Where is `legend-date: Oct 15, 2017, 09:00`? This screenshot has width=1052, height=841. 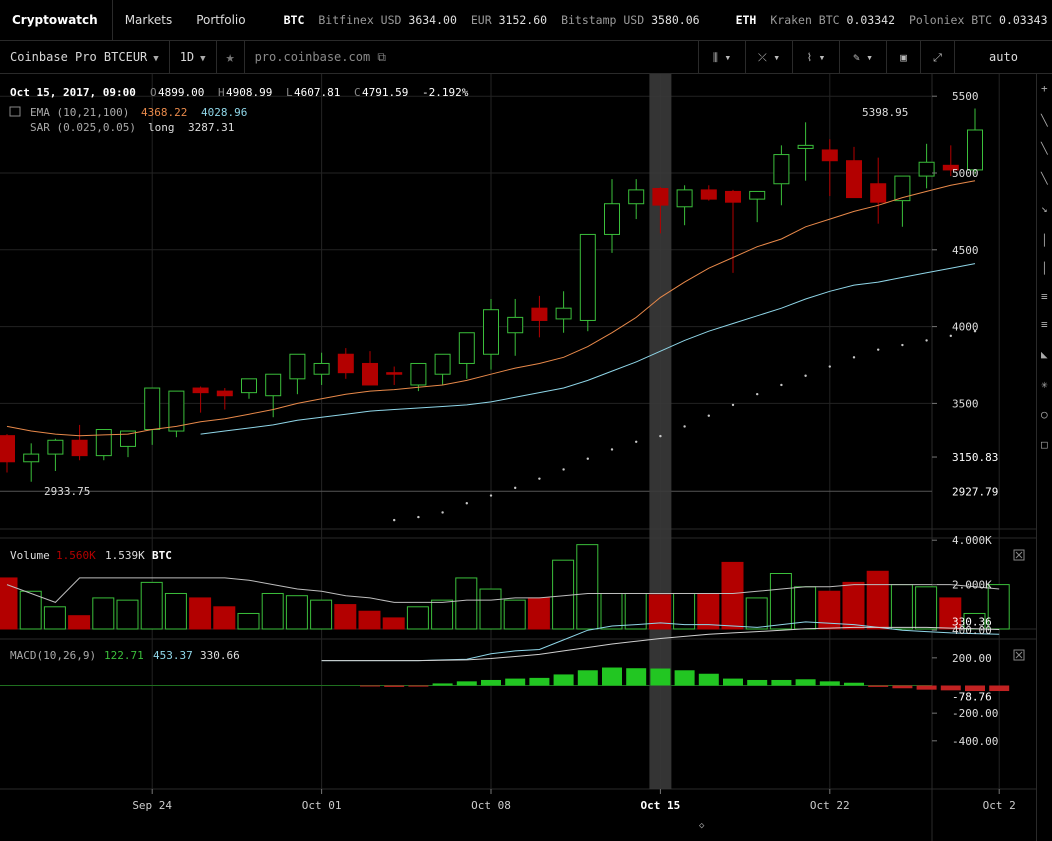
legend-date: Oct 15, 2017, 09:00 is located at coordinates (73, 92).